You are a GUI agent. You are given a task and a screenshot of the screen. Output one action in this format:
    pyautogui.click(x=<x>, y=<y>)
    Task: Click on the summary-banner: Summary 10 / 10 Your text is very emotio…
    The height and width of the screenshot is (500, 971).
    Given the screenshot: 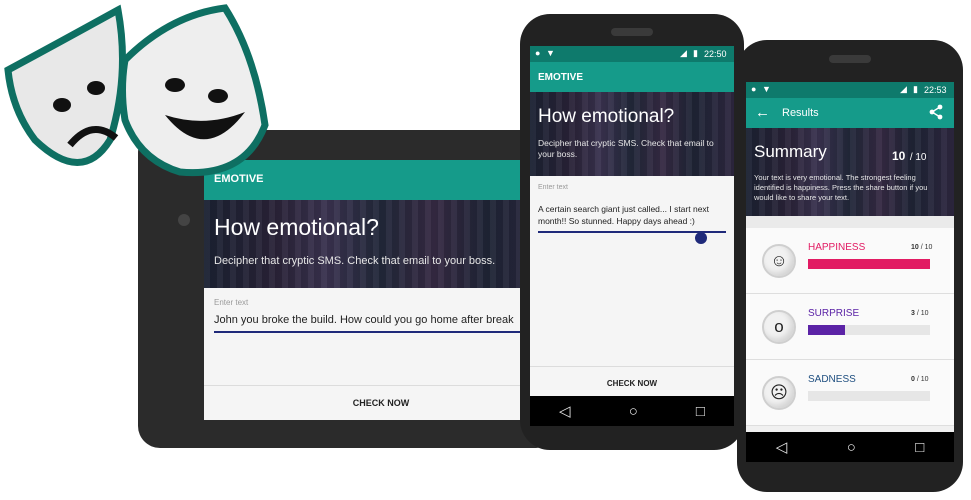 What is the action you would take?
    pyautogui.click(x=850, y=172)
    